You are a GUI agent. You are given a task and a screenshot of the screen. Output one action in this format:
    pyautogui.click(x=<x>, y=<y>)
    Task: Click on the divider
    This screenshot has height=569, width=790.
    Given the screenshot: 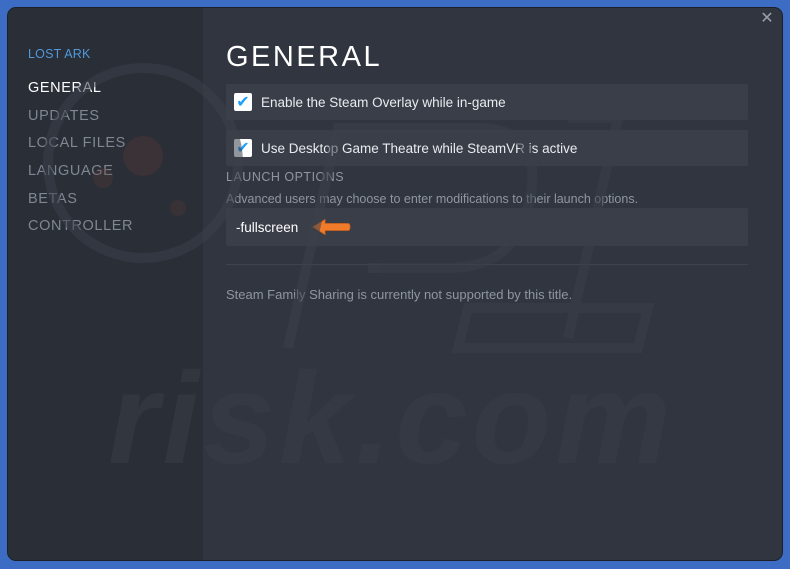 What is the action you would take?
    pyautogui.click(x=487, y=264)
    